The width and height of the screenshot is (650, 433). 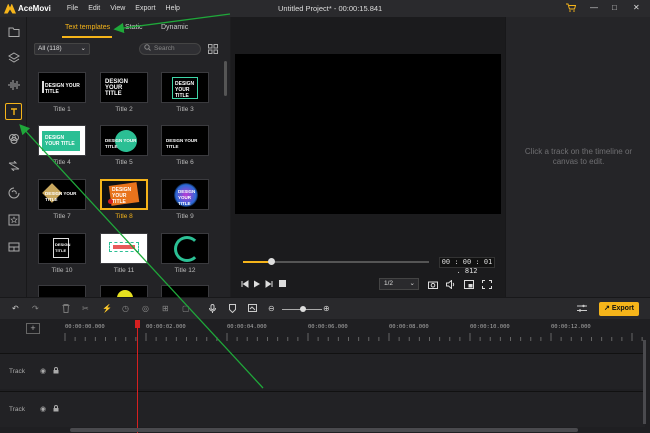 I want to click on layers-icon, so click(x=13, y=57).